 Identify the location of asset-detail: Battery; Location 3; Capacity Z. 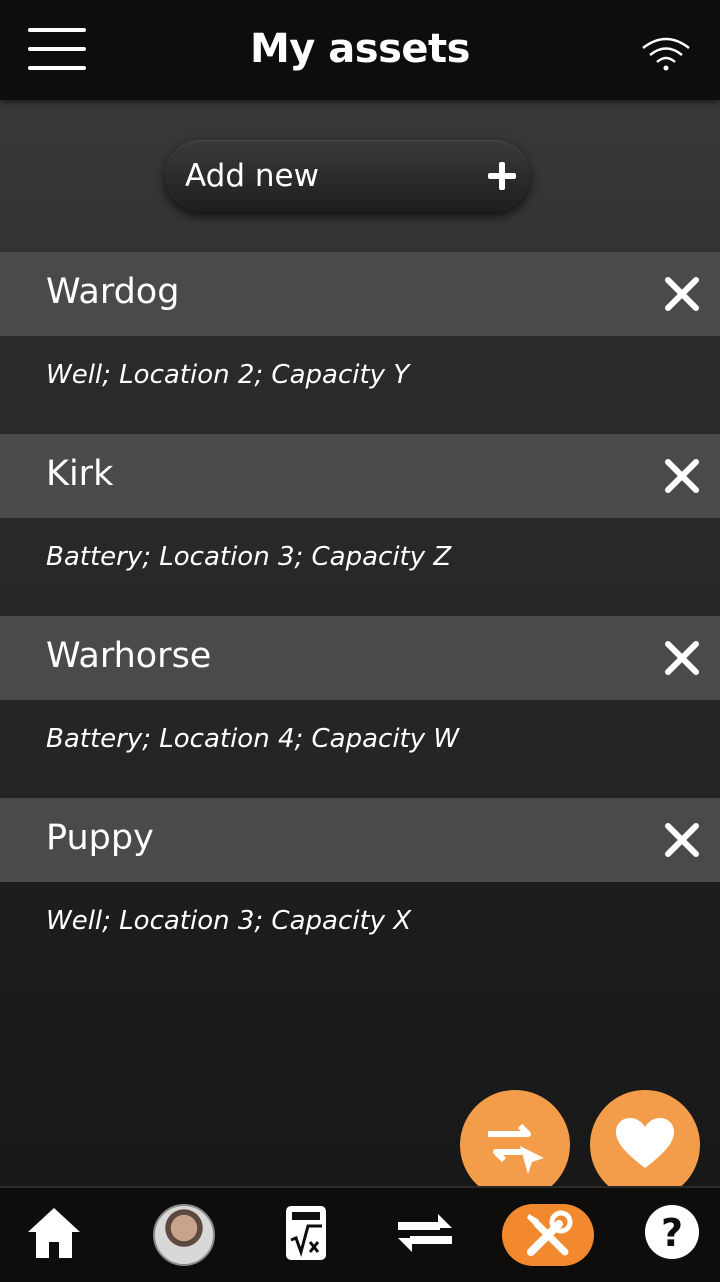
(360, 567).